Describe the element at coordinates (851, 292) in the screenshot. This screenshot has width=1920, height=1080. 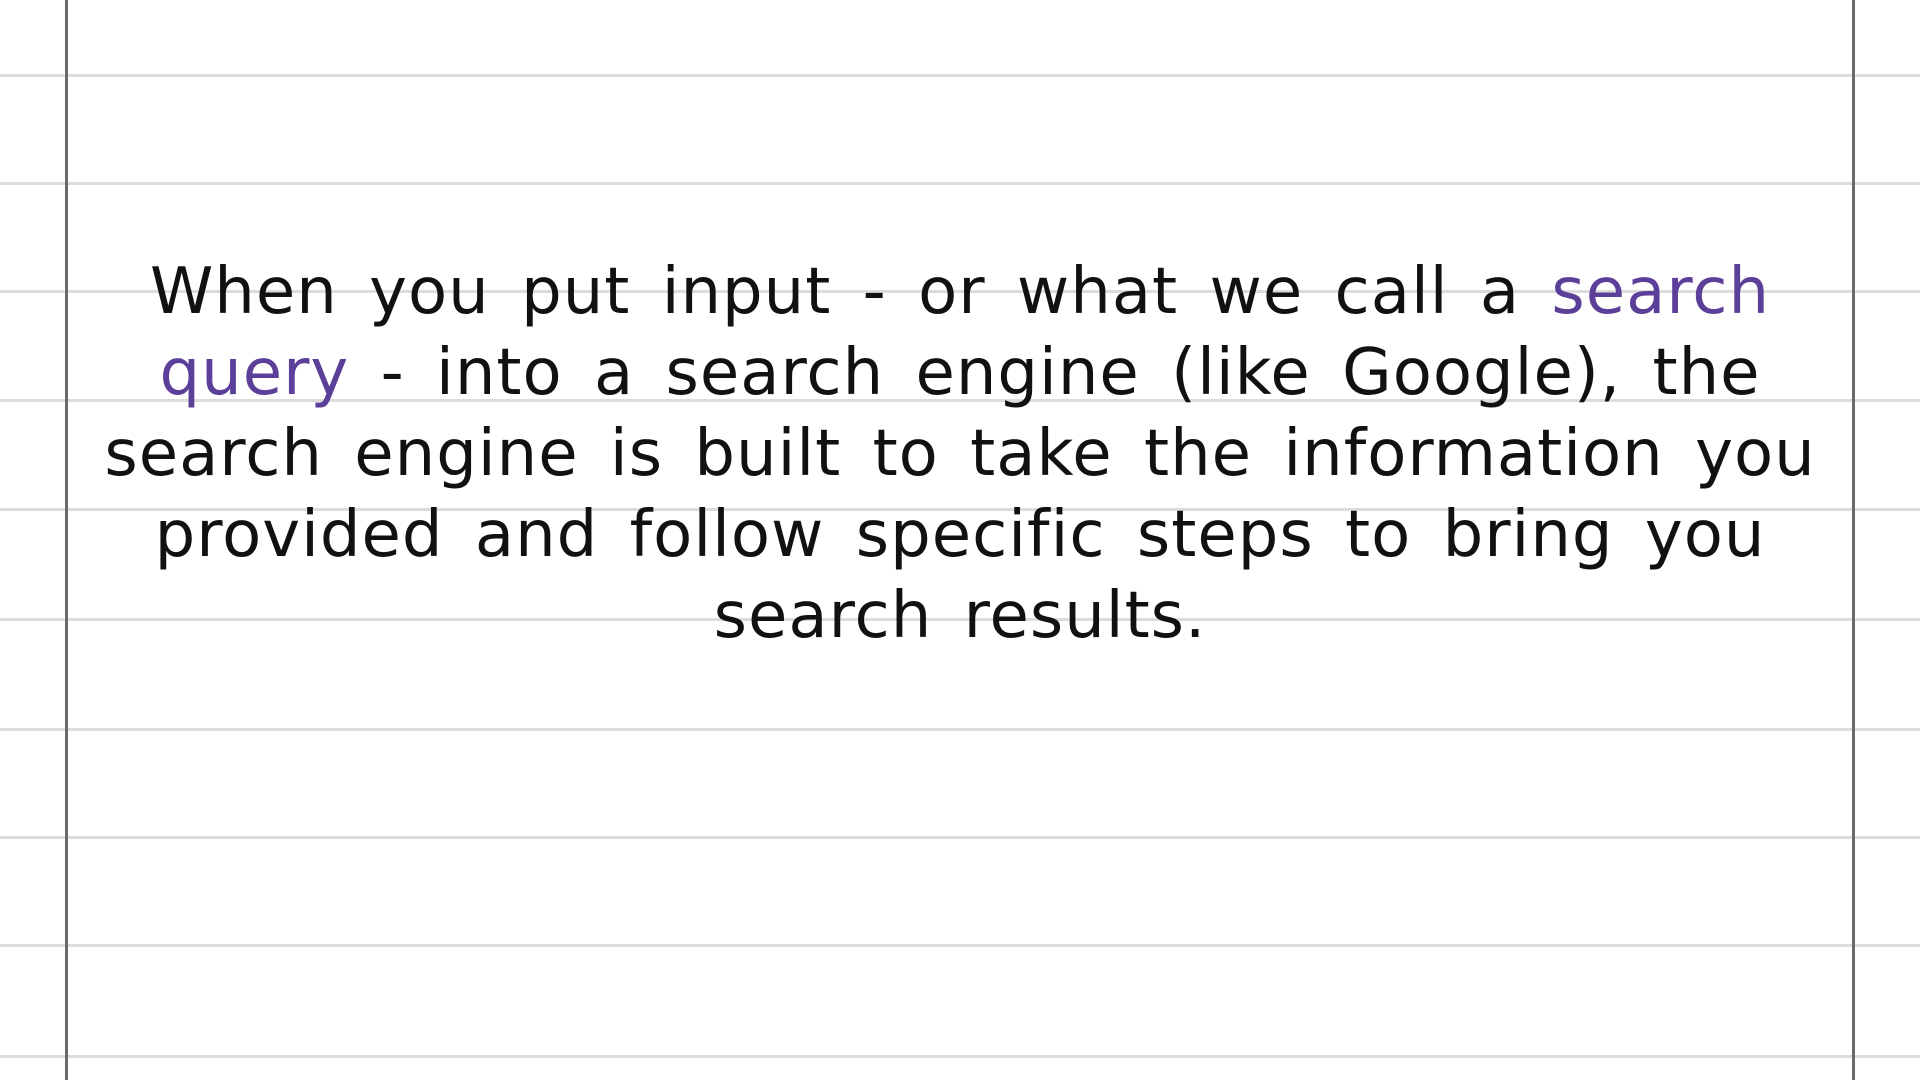
I see `paragraph-text-start: When you put input - or what we call a` at that location.